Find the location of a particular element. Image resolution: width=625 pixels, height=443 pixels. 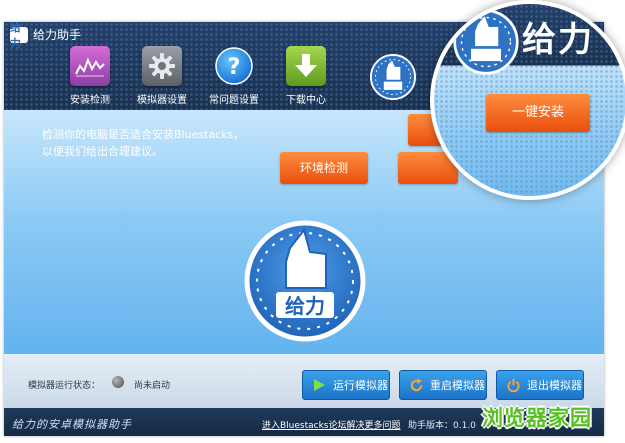

tool-label: 常问题设置 is located at coordinates (234, 100).